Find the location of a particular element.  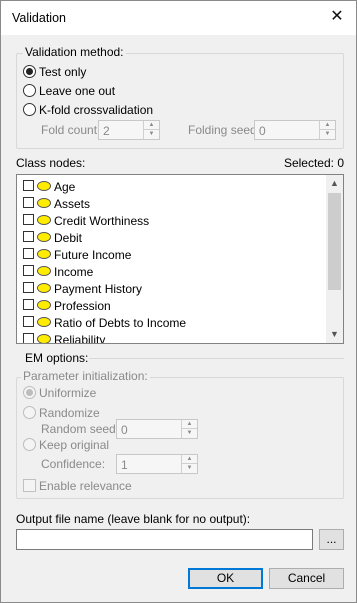

parameter-init-legend: Parameter initialization: is located at coordinates (85, 376).